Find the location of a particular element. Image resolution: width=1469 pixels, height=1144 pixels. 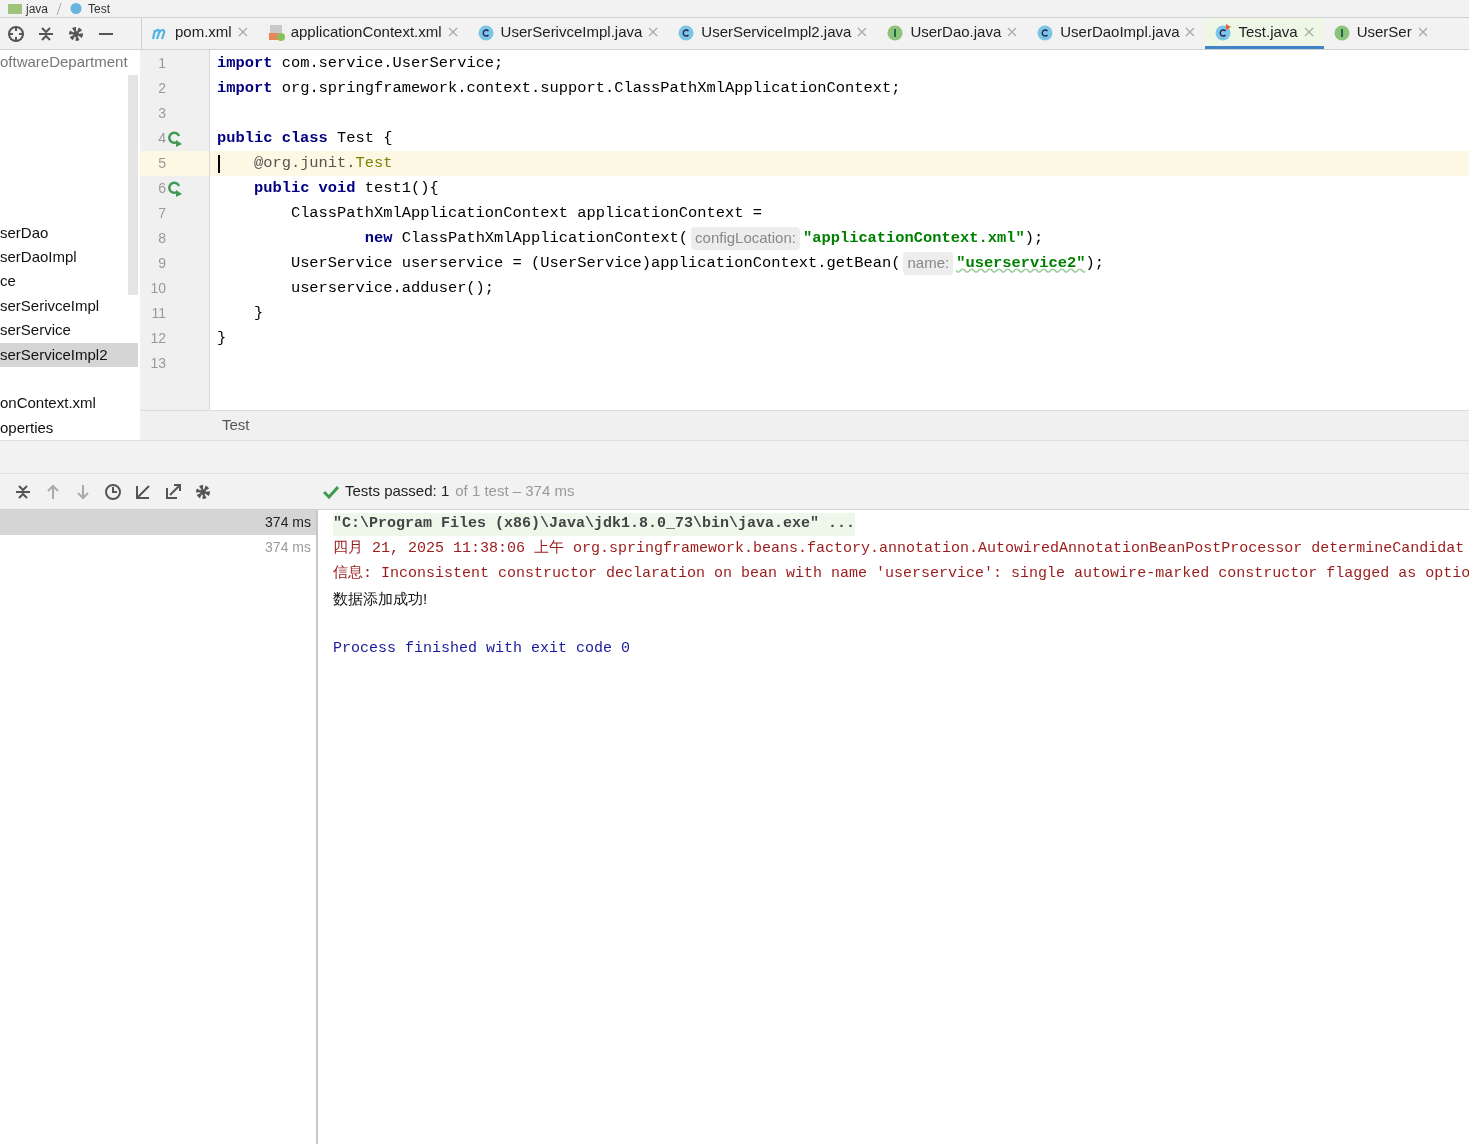

project-tree-item: ce is located at coordinates (8, 281).